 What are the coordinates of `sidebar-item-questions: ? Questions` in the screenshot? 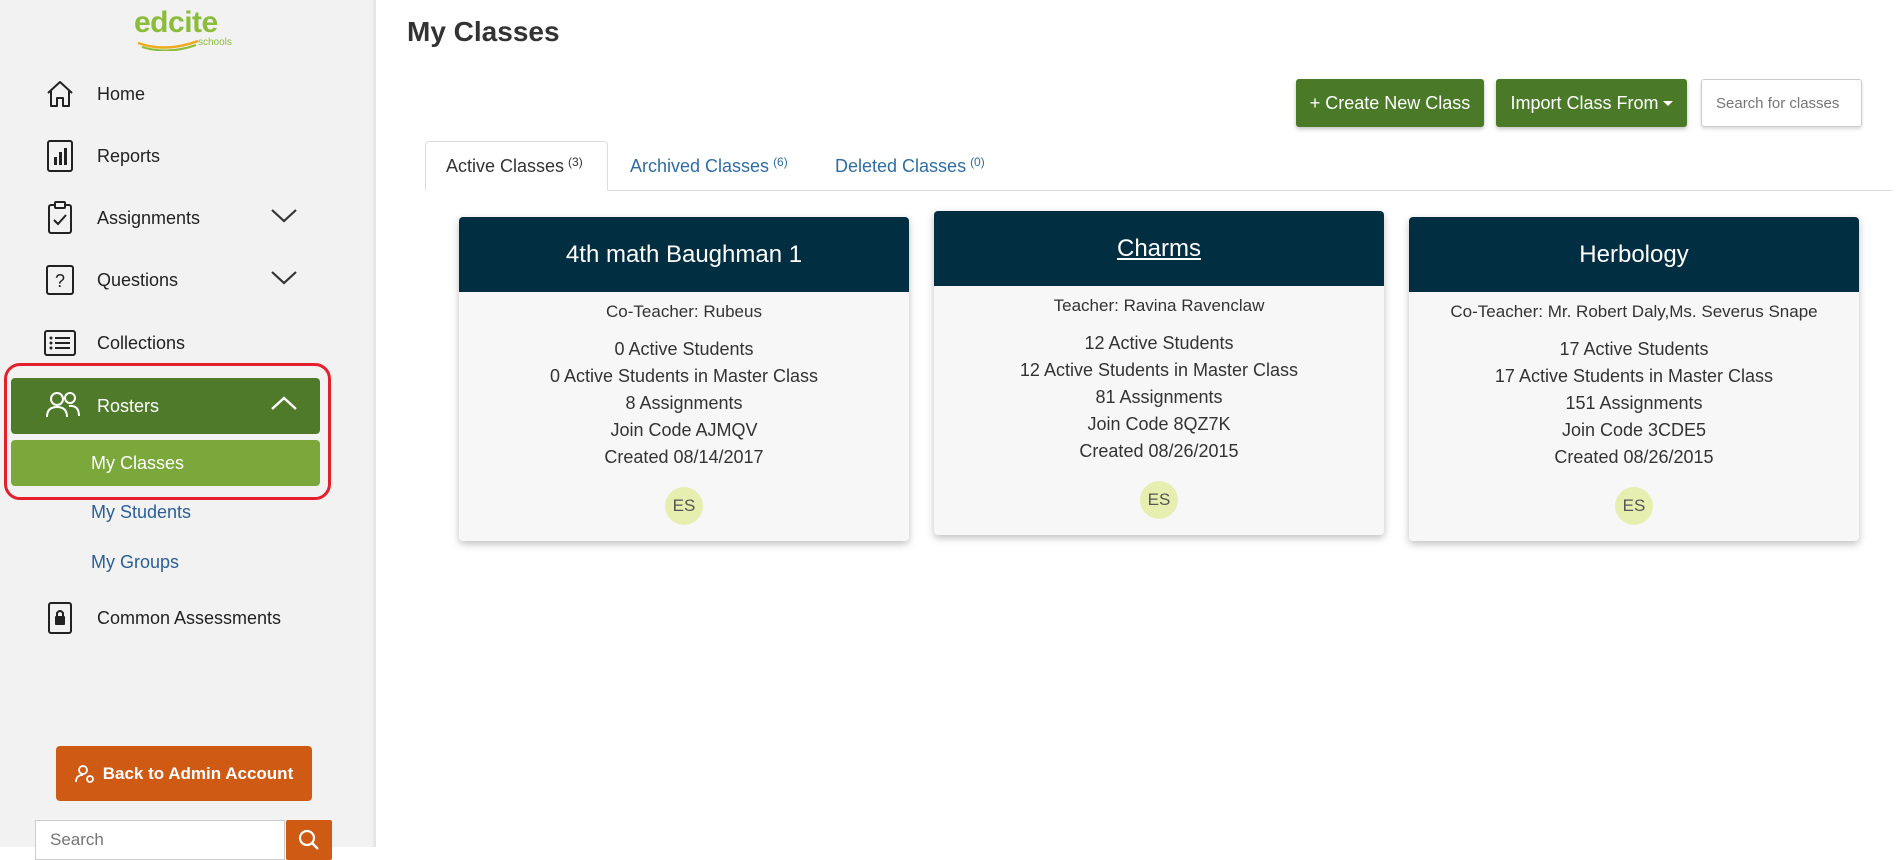 It's located at (174, 280).